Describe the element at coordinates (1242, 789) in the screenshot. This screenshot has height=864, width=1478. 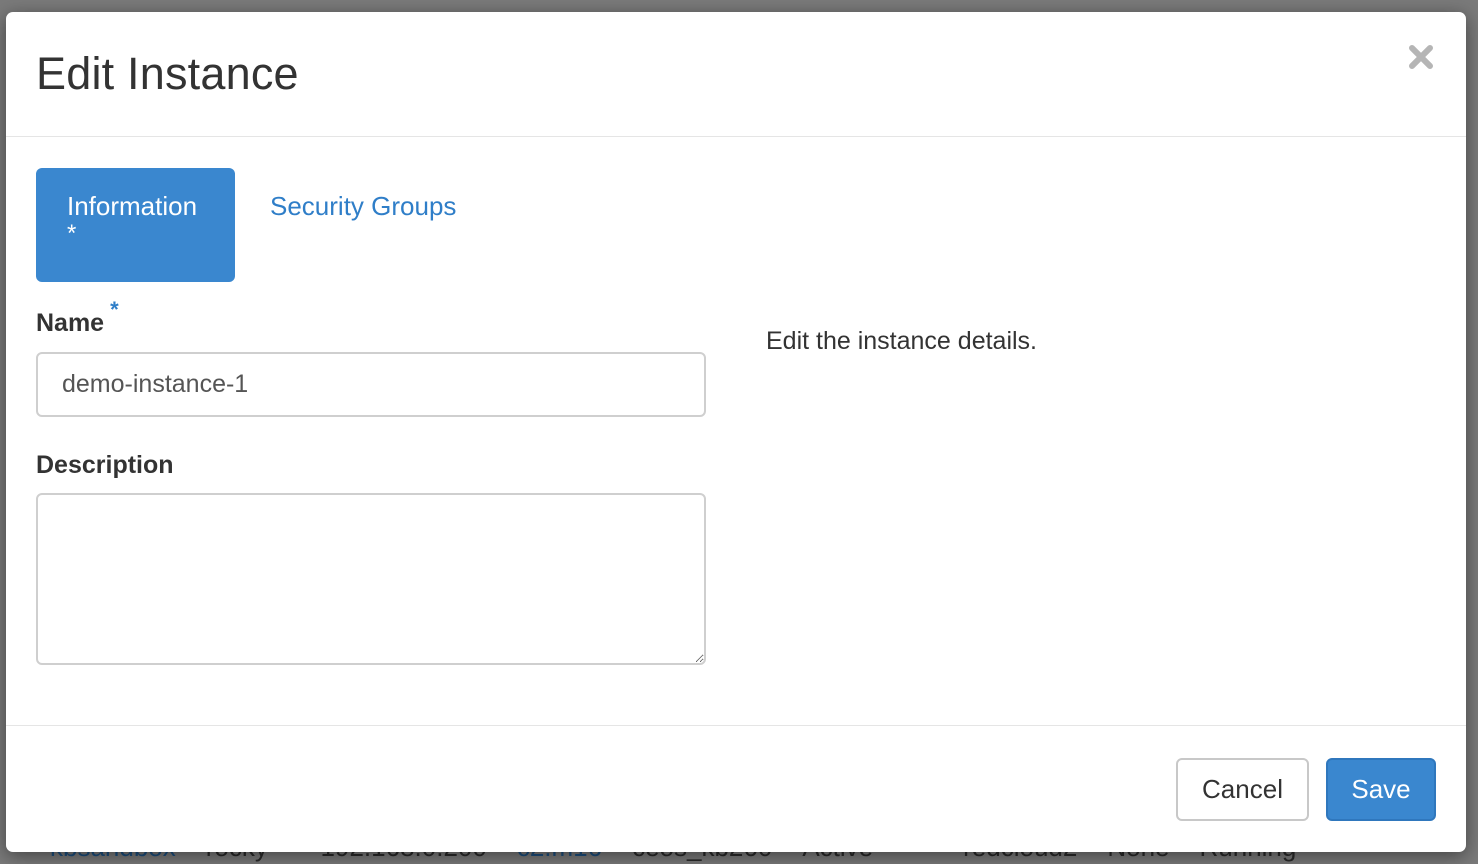
I see `cancel-button: Cancel` at that location.